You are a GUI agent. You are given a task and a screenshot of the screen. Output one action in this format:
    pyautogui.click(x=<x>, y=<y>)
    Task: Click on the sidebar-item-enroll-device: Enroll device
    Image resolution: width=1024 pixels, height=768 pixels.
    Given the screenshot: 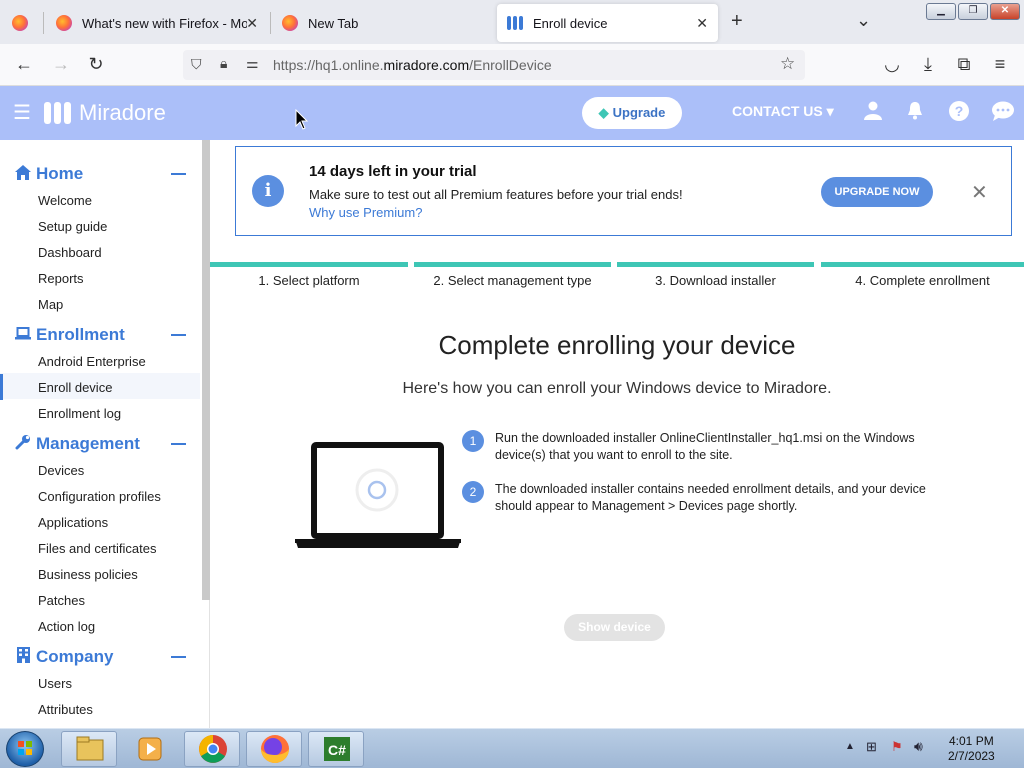 What is the action you would take?
    pyautogui.click(x=56, y=387)
    